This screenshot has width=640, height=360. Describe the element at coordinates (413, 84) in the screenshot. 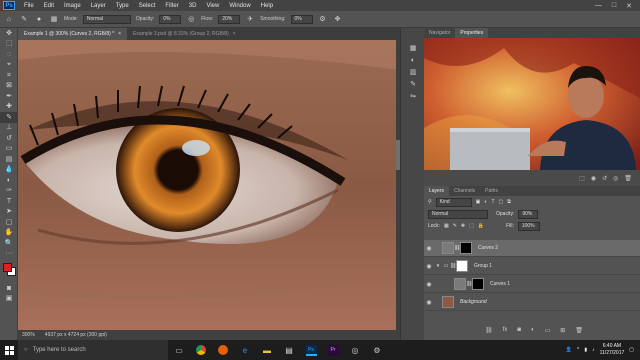

I see `brush-panel-icon: ✎` at that location.